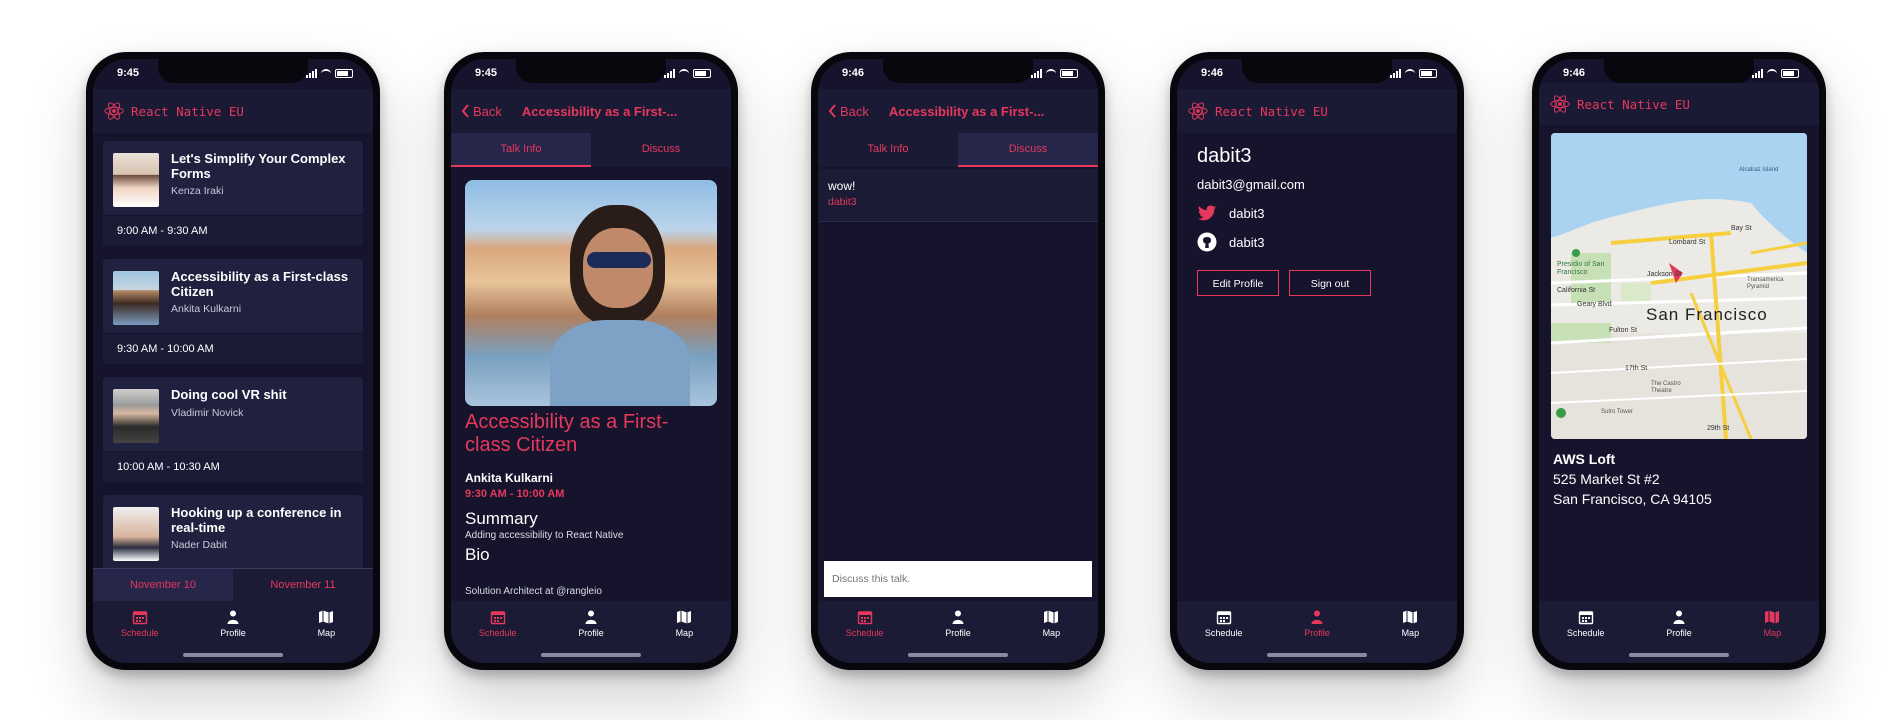  Describe the element at coordinates (1623, 330) in the screenshot. I see `map-street-label: Fulton St` at that location.